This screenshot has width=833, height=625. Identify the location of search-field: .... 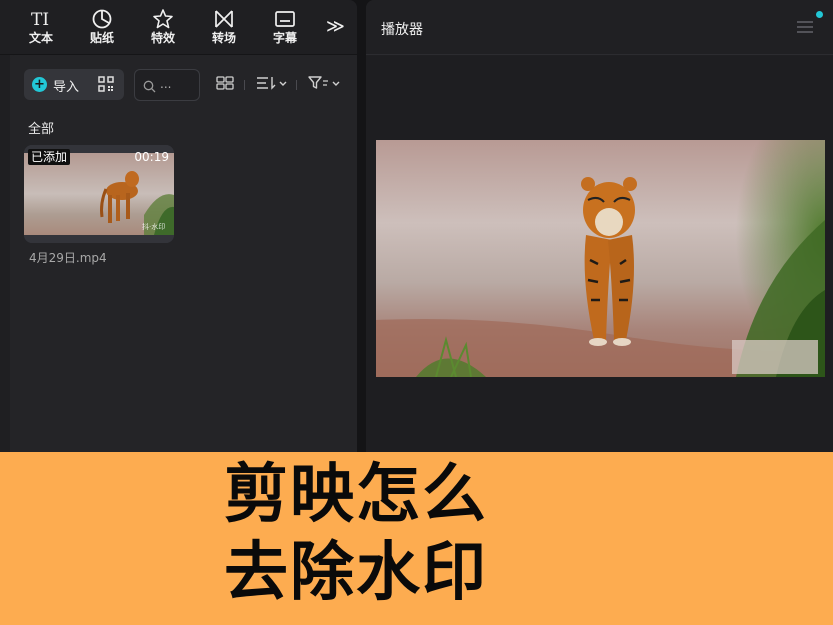
(167, 85).